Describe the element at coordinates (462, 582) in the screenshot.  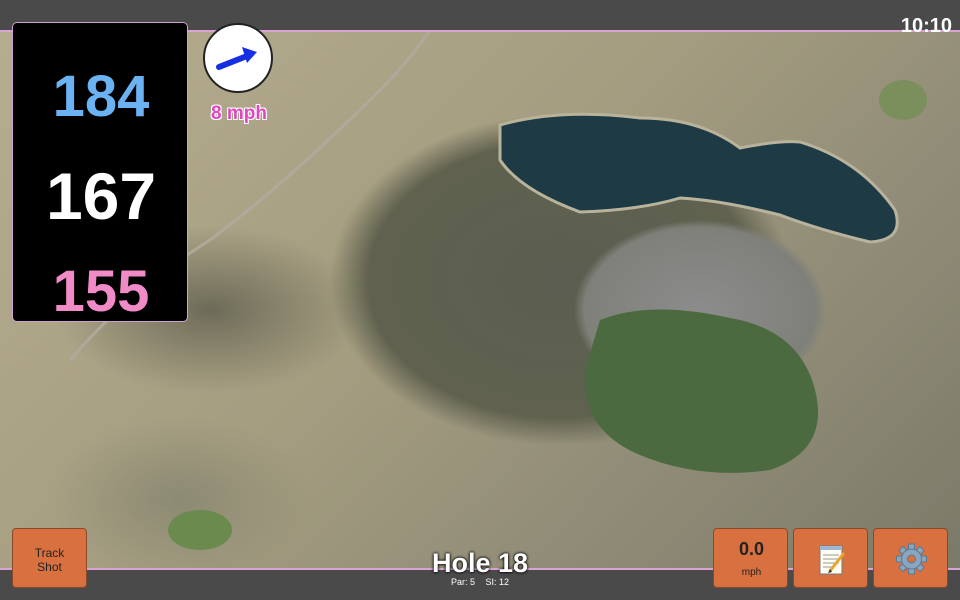
I see `hole-par: Par: 5` at that location.